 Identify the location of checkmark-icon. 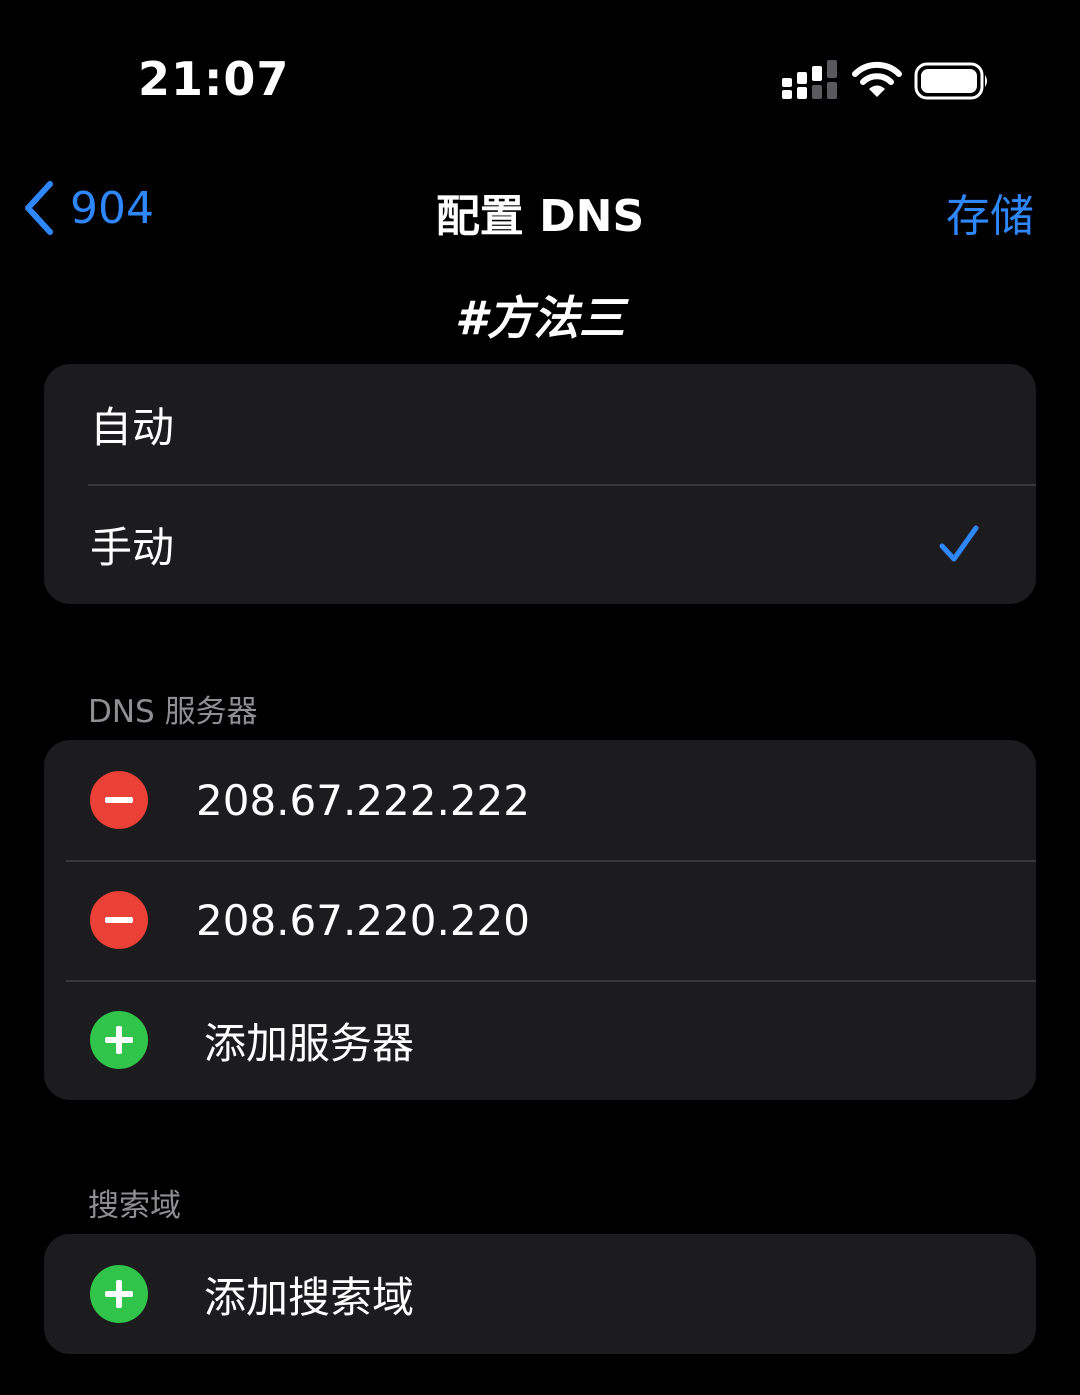
(959, 543).